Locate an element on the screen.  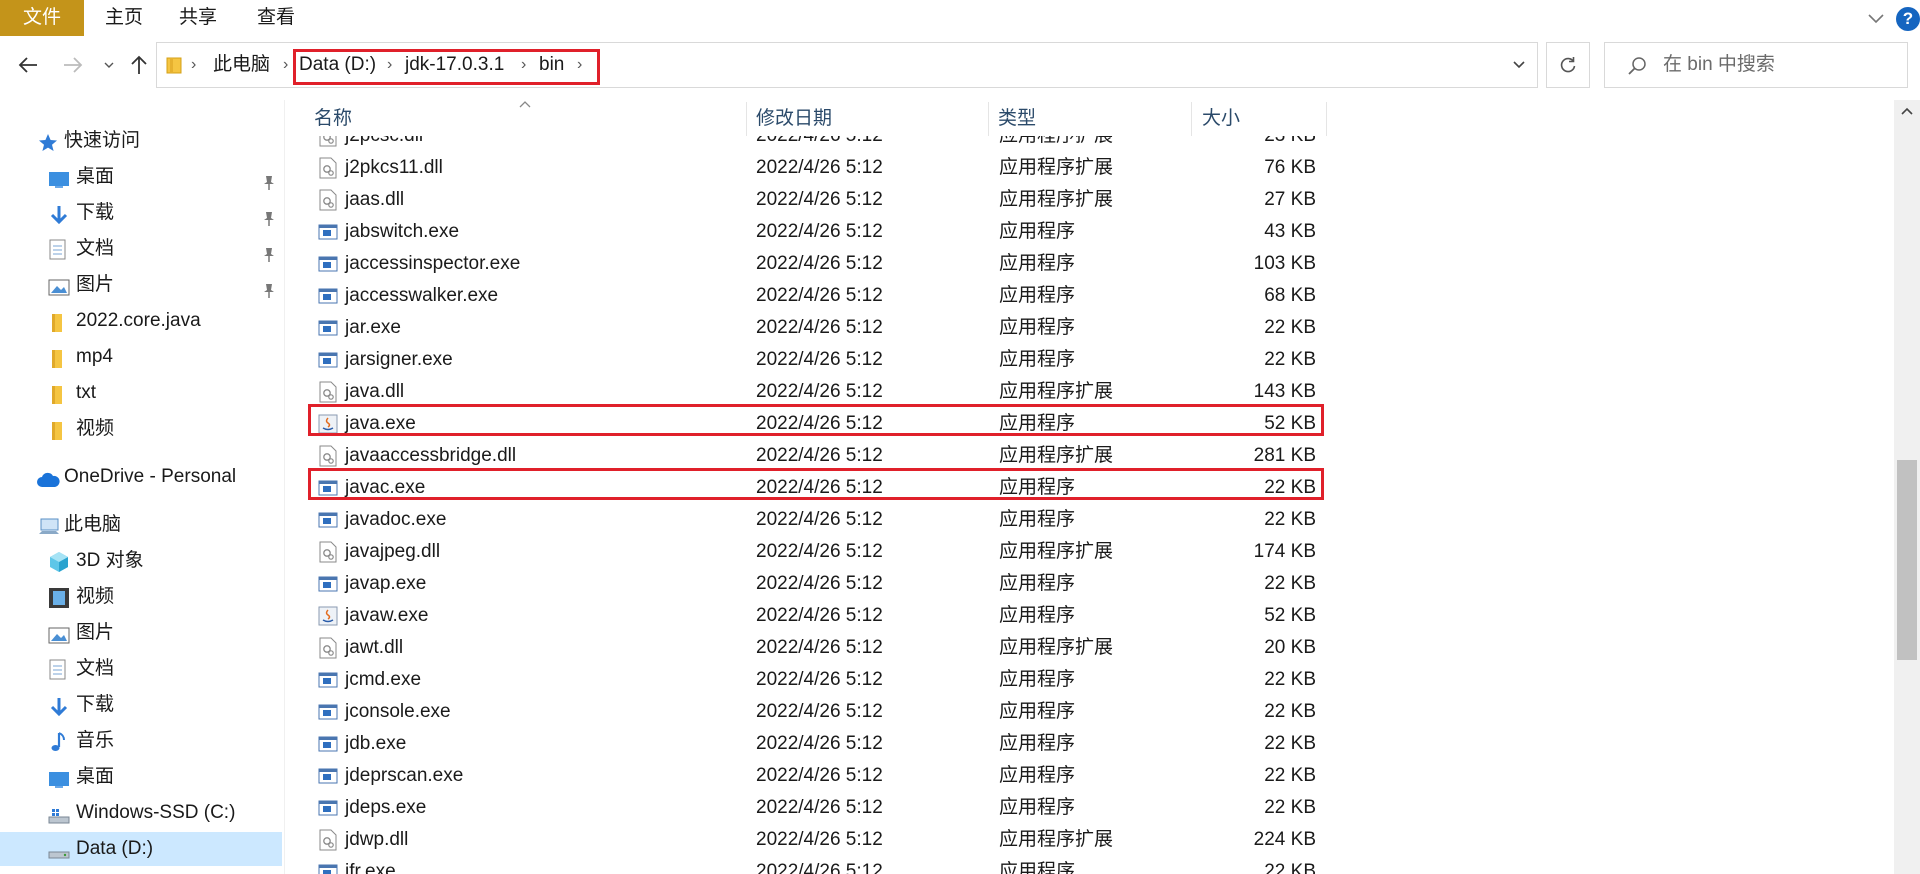
file-row: javadoc.exe 2022/4/26 5:12 应用程序 22 KB is located at coordinates (815, 520).